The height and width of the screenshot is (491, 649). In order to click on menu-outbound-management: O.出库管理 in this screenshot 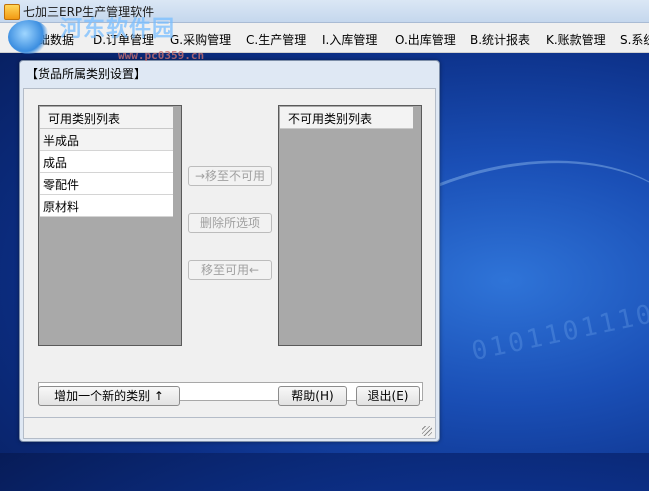, I will do `click(425, 39)`.